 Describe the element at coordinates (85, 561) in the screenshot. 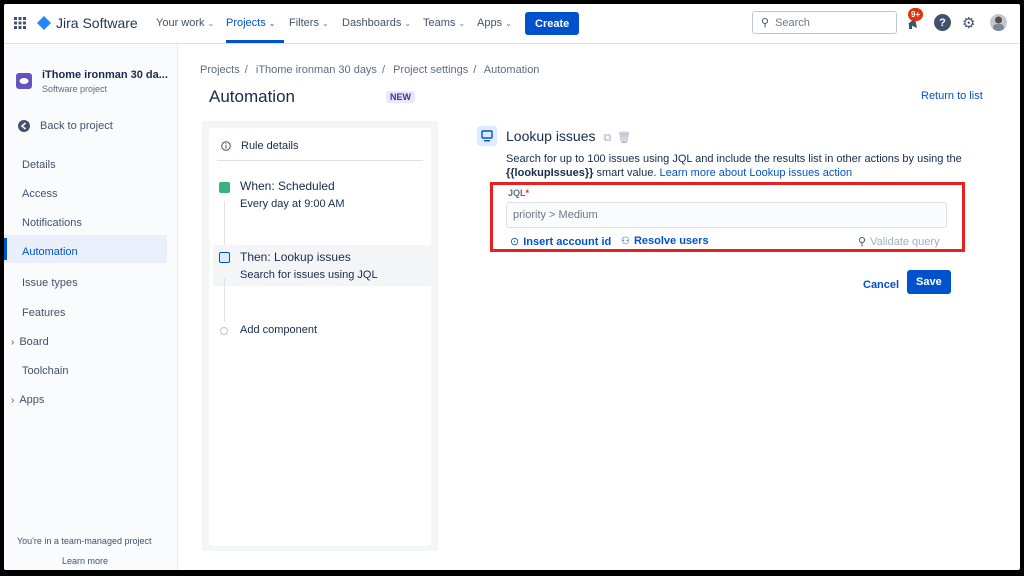

I see `learn-more-link: Learn more` at that location.